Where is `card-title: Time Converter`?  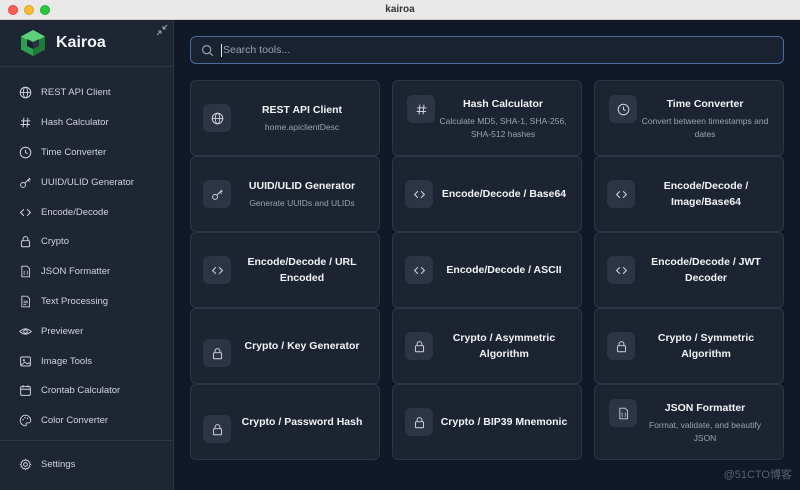 card-title: Time Converter is located at coordinates (705, 103).